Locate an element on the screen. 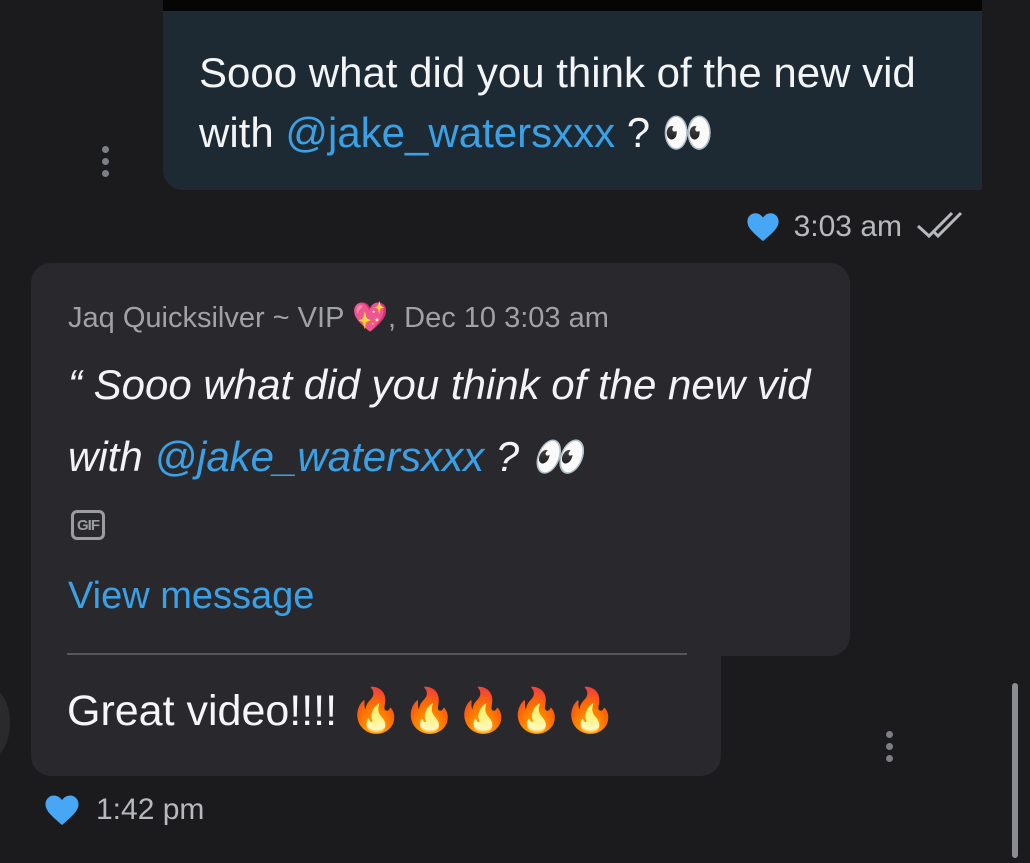 The image size is (1030, 863). sent-message-menu-icon is located at coordinates (105, 161).